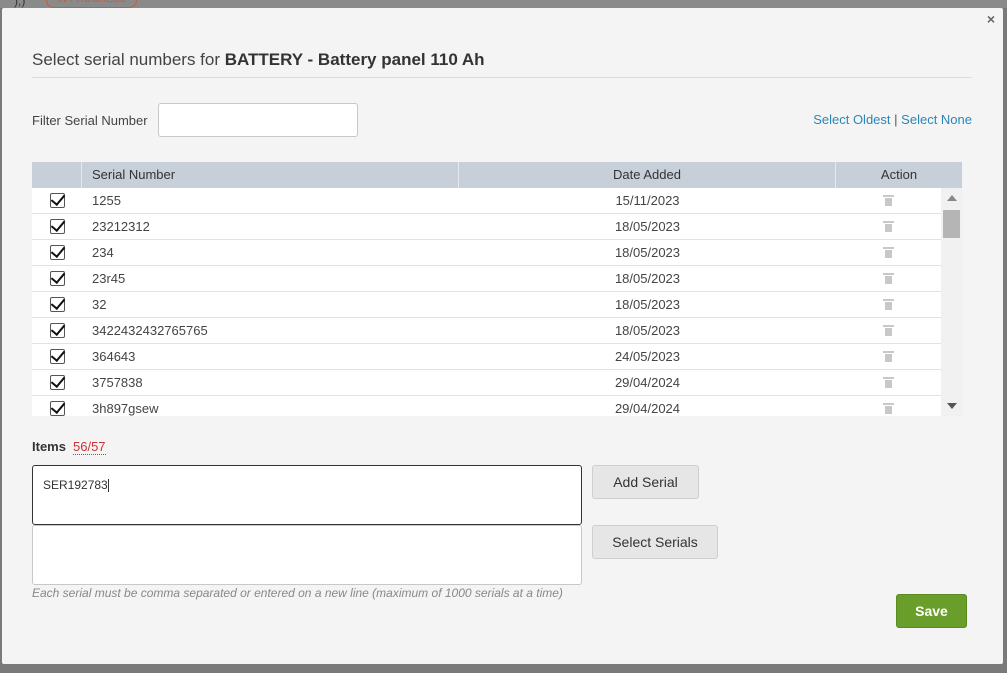 This screenshot has height=673, width=1007. I want to click on save-button: Save, so click(931, 611).